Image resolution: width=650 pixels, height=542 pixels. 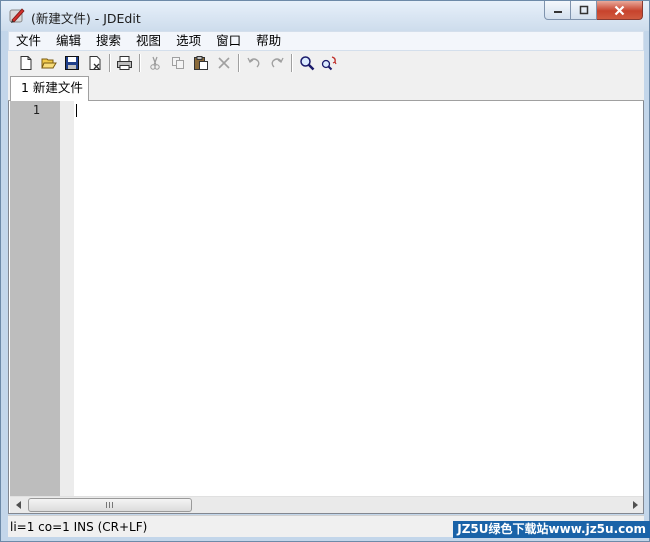 What do you see at coordinates (109, 41) in the screenshot?
I see `menu-search: 搜索` at bounding box center [109, 41].